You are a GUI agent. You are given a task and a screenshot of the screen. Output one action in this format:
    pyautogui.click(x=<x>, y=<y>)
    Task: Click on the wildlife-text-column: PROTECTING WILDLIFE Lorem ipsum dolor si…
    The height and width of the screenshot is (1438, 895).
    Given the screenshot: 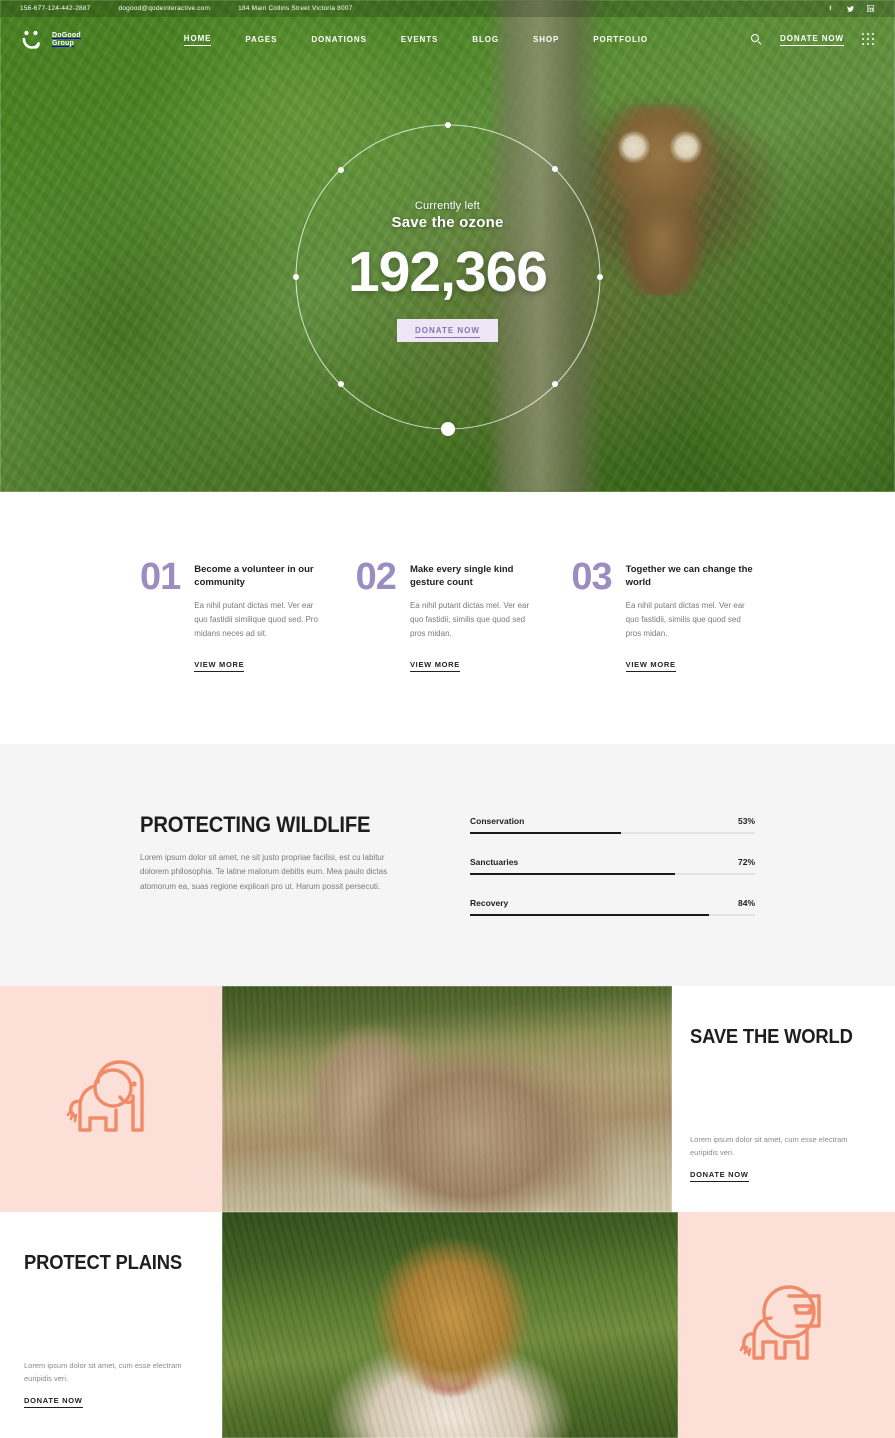 What is the action you would take?
    pyautogui.click(x=275, y=864)
    